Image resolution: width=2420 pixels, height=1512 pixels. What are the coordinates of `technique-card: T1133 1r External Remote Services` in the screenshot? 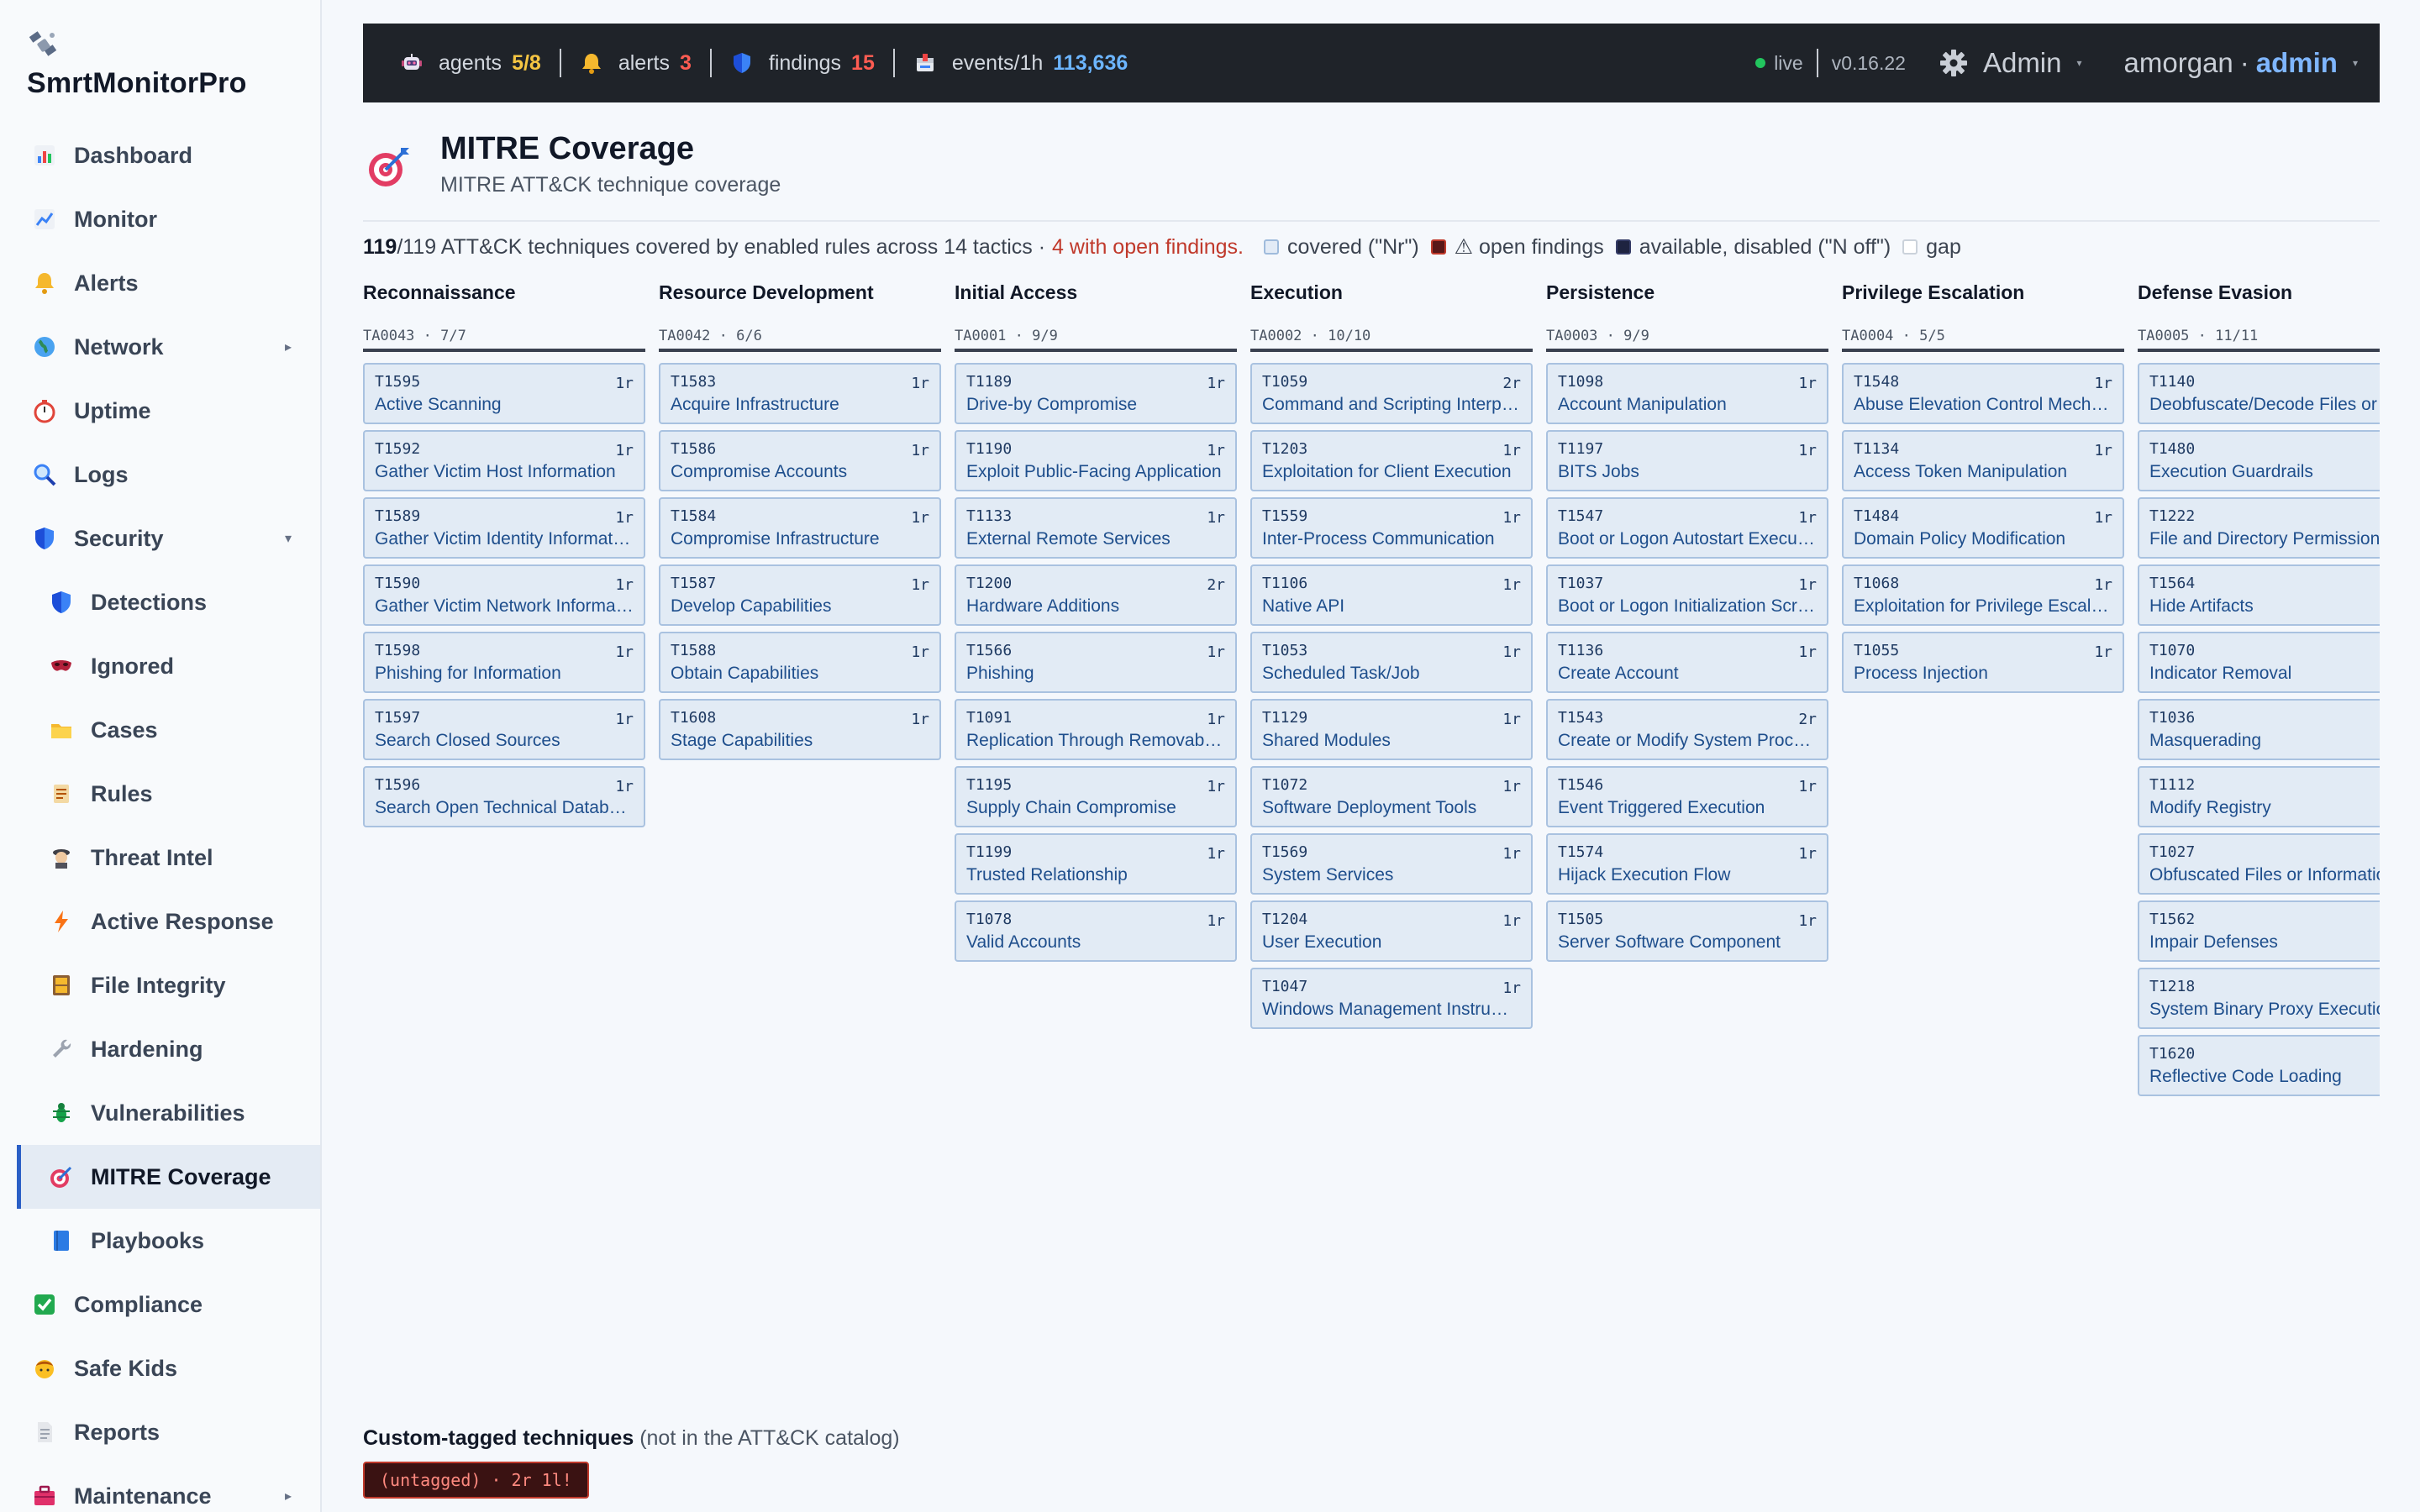 It's located at (1096, 528).